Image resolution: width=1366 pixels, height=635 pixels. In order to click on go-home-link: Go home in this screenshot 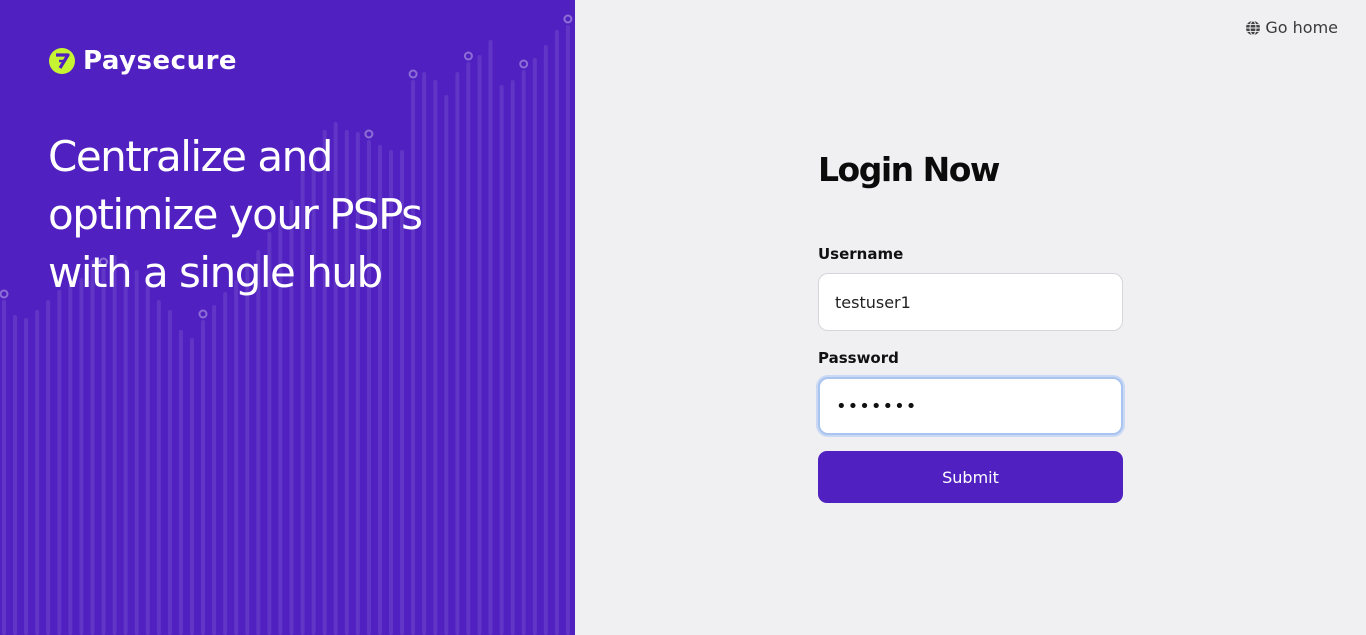, I will do `click(1291, 27)`.